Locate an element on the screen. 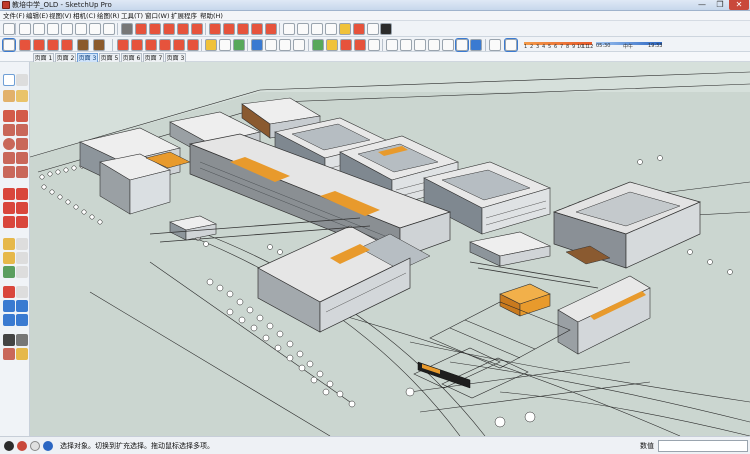 The height and width of the screenshot is (454, 750). extension-warehouse-icon is located at coordinates (317, 29).